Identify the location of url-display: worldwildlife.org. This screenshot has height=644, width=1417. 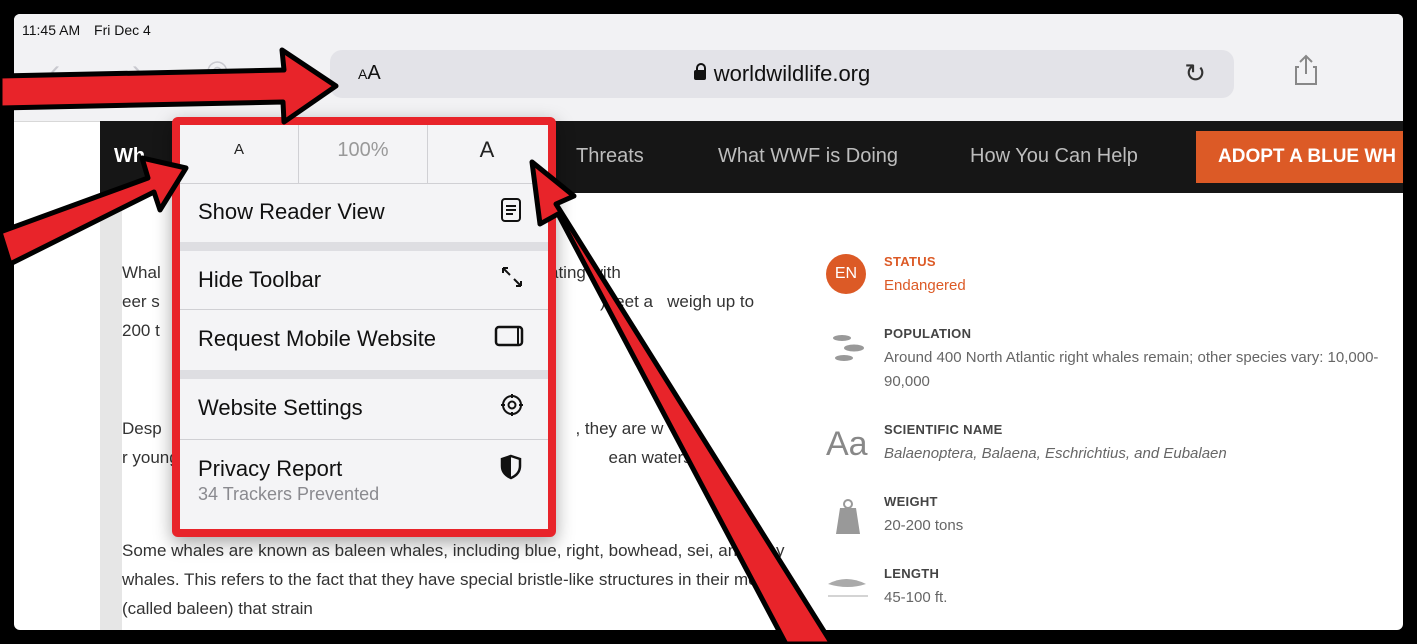
(782, 74).